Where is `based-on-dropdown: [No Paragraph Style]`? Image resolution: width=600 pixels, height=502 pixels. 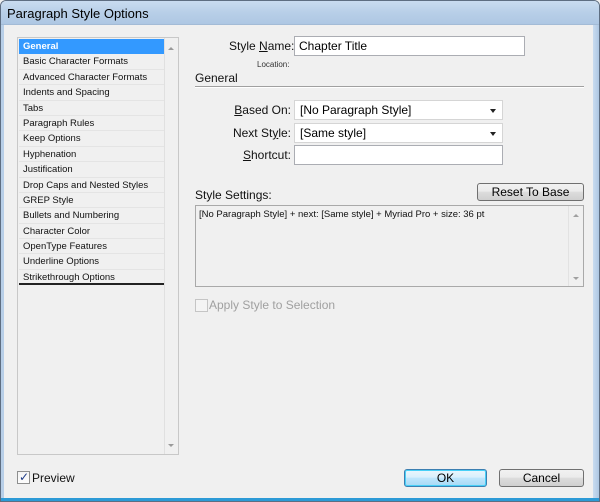
based-on-dropdown: [No Paragraph Style] is located at coordinates (398, 110).